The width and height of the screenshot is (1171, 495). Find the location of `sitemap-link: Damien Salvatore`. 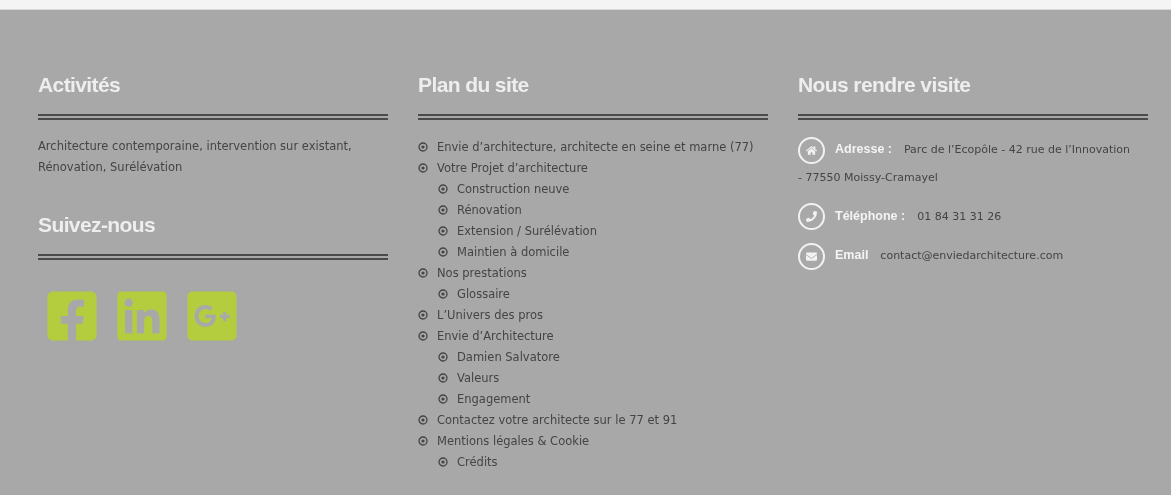

sitemap-link: Damien Salvatore is located at coordinates (508, 356).